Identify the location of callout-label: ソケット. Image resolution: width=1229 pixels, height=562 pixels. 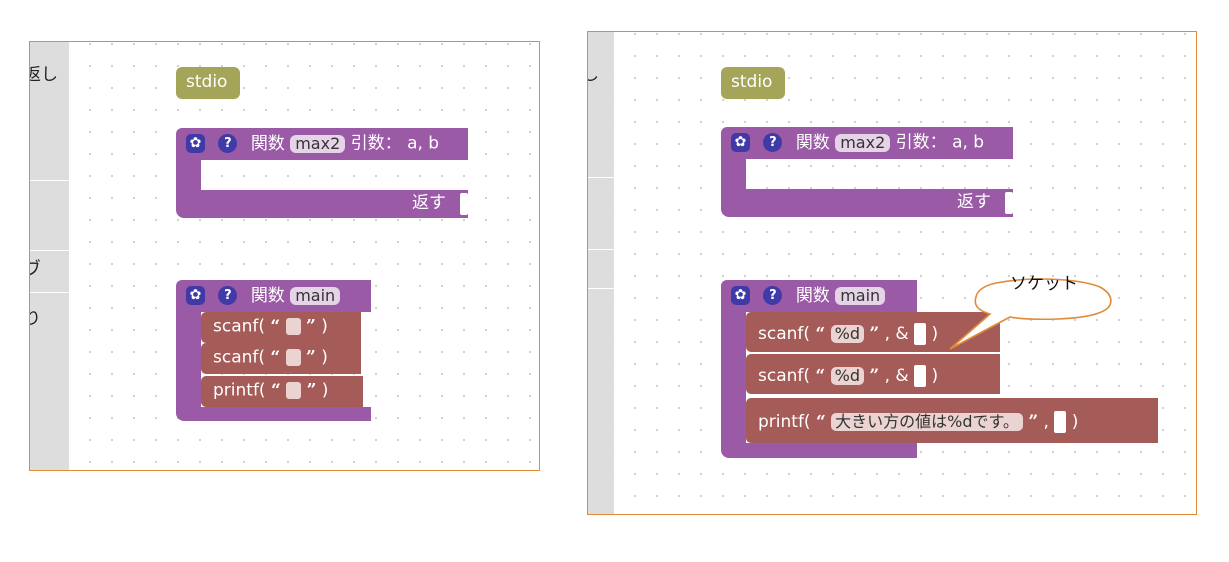
(1044, 284).